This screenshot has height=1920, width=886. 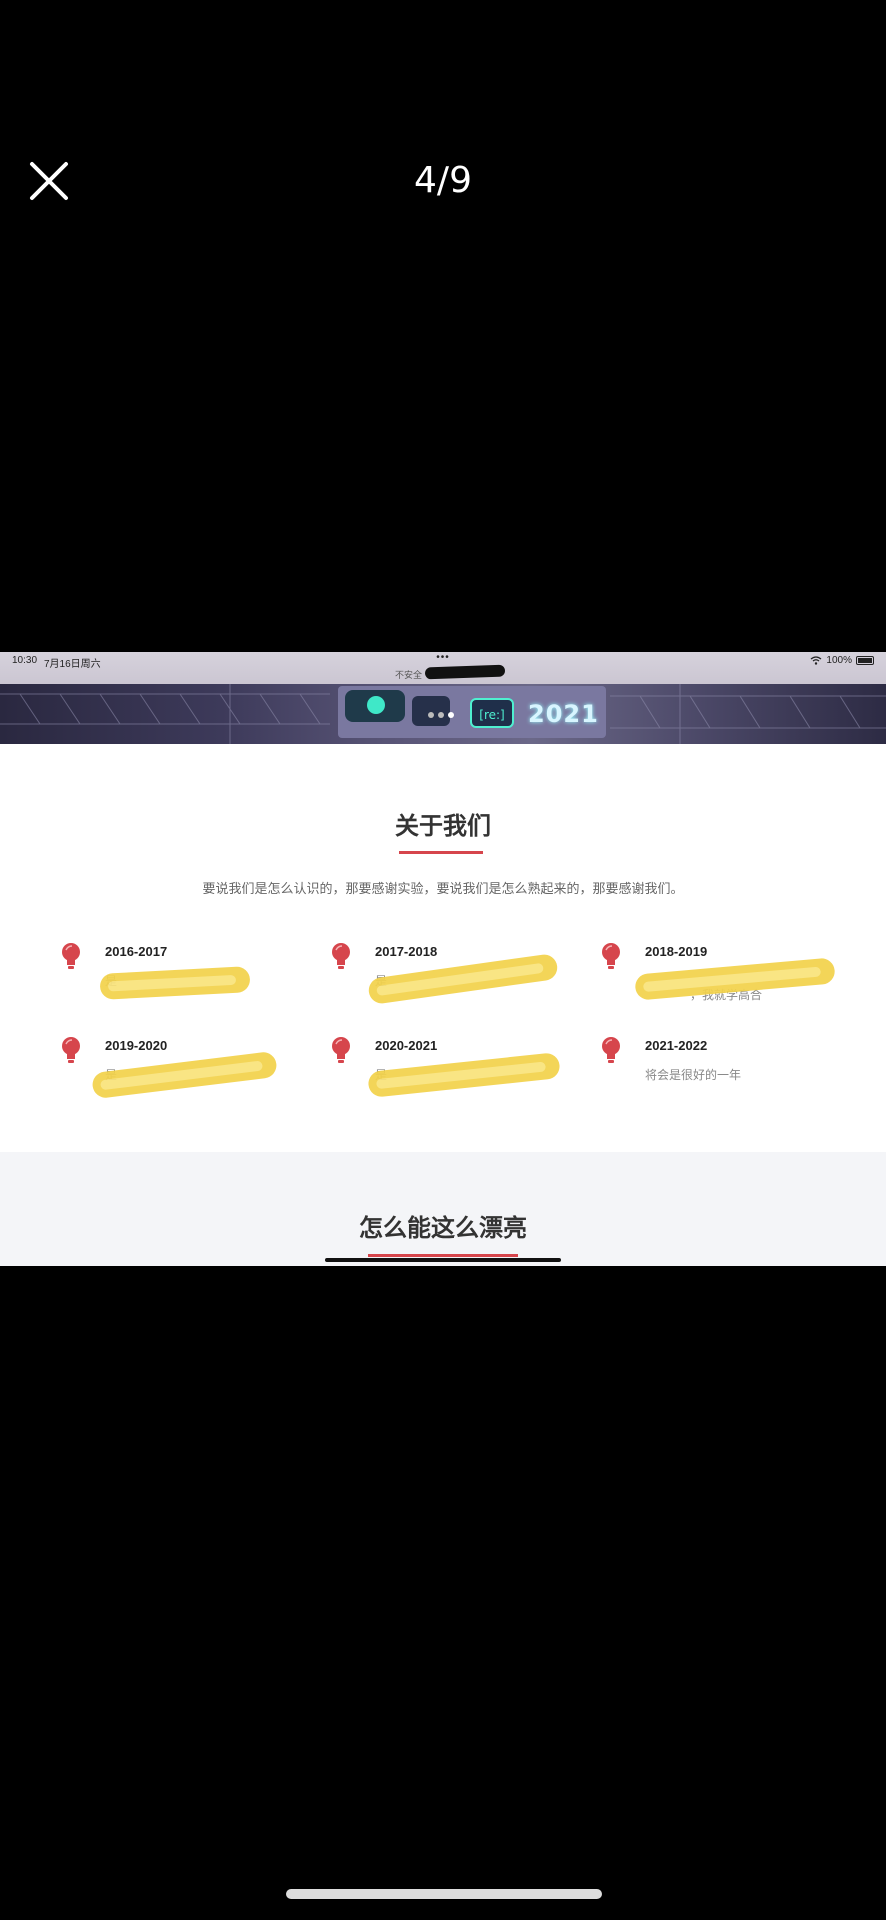 What do you see at coordinates (443, 1260) in the screenshot?
I see `tablet-home-indicator` at bounding box center [443, 1260].